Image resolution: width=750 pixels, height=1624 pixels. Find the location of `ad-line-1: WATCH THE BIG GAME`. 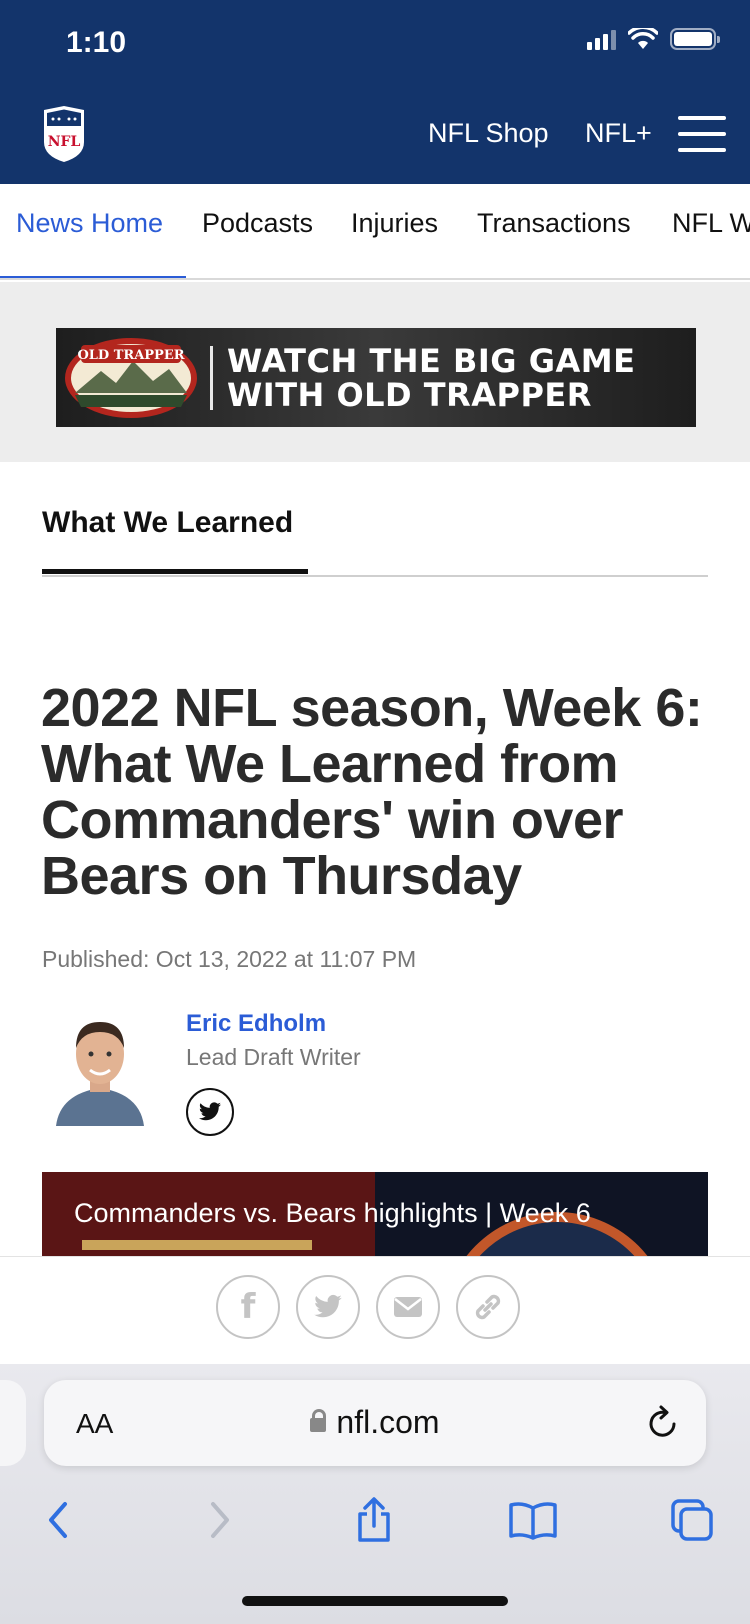

ad-line-1: WATCH THE BIG GAME is located at coordinates (431, 360).